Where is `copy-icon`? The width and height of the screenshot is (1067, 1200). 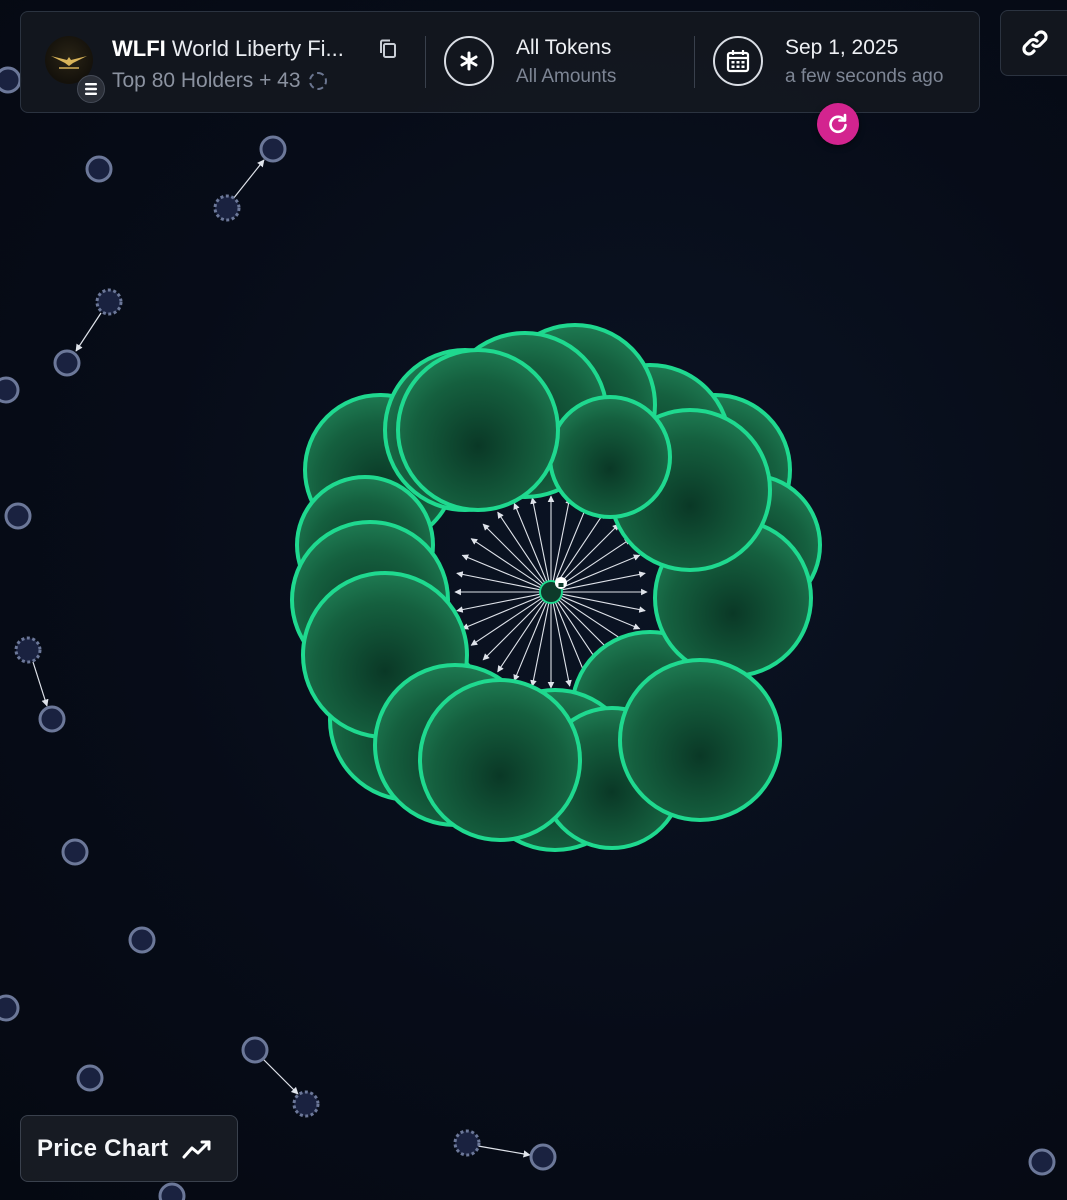 copy-icon is located at coordinates (388, 49).